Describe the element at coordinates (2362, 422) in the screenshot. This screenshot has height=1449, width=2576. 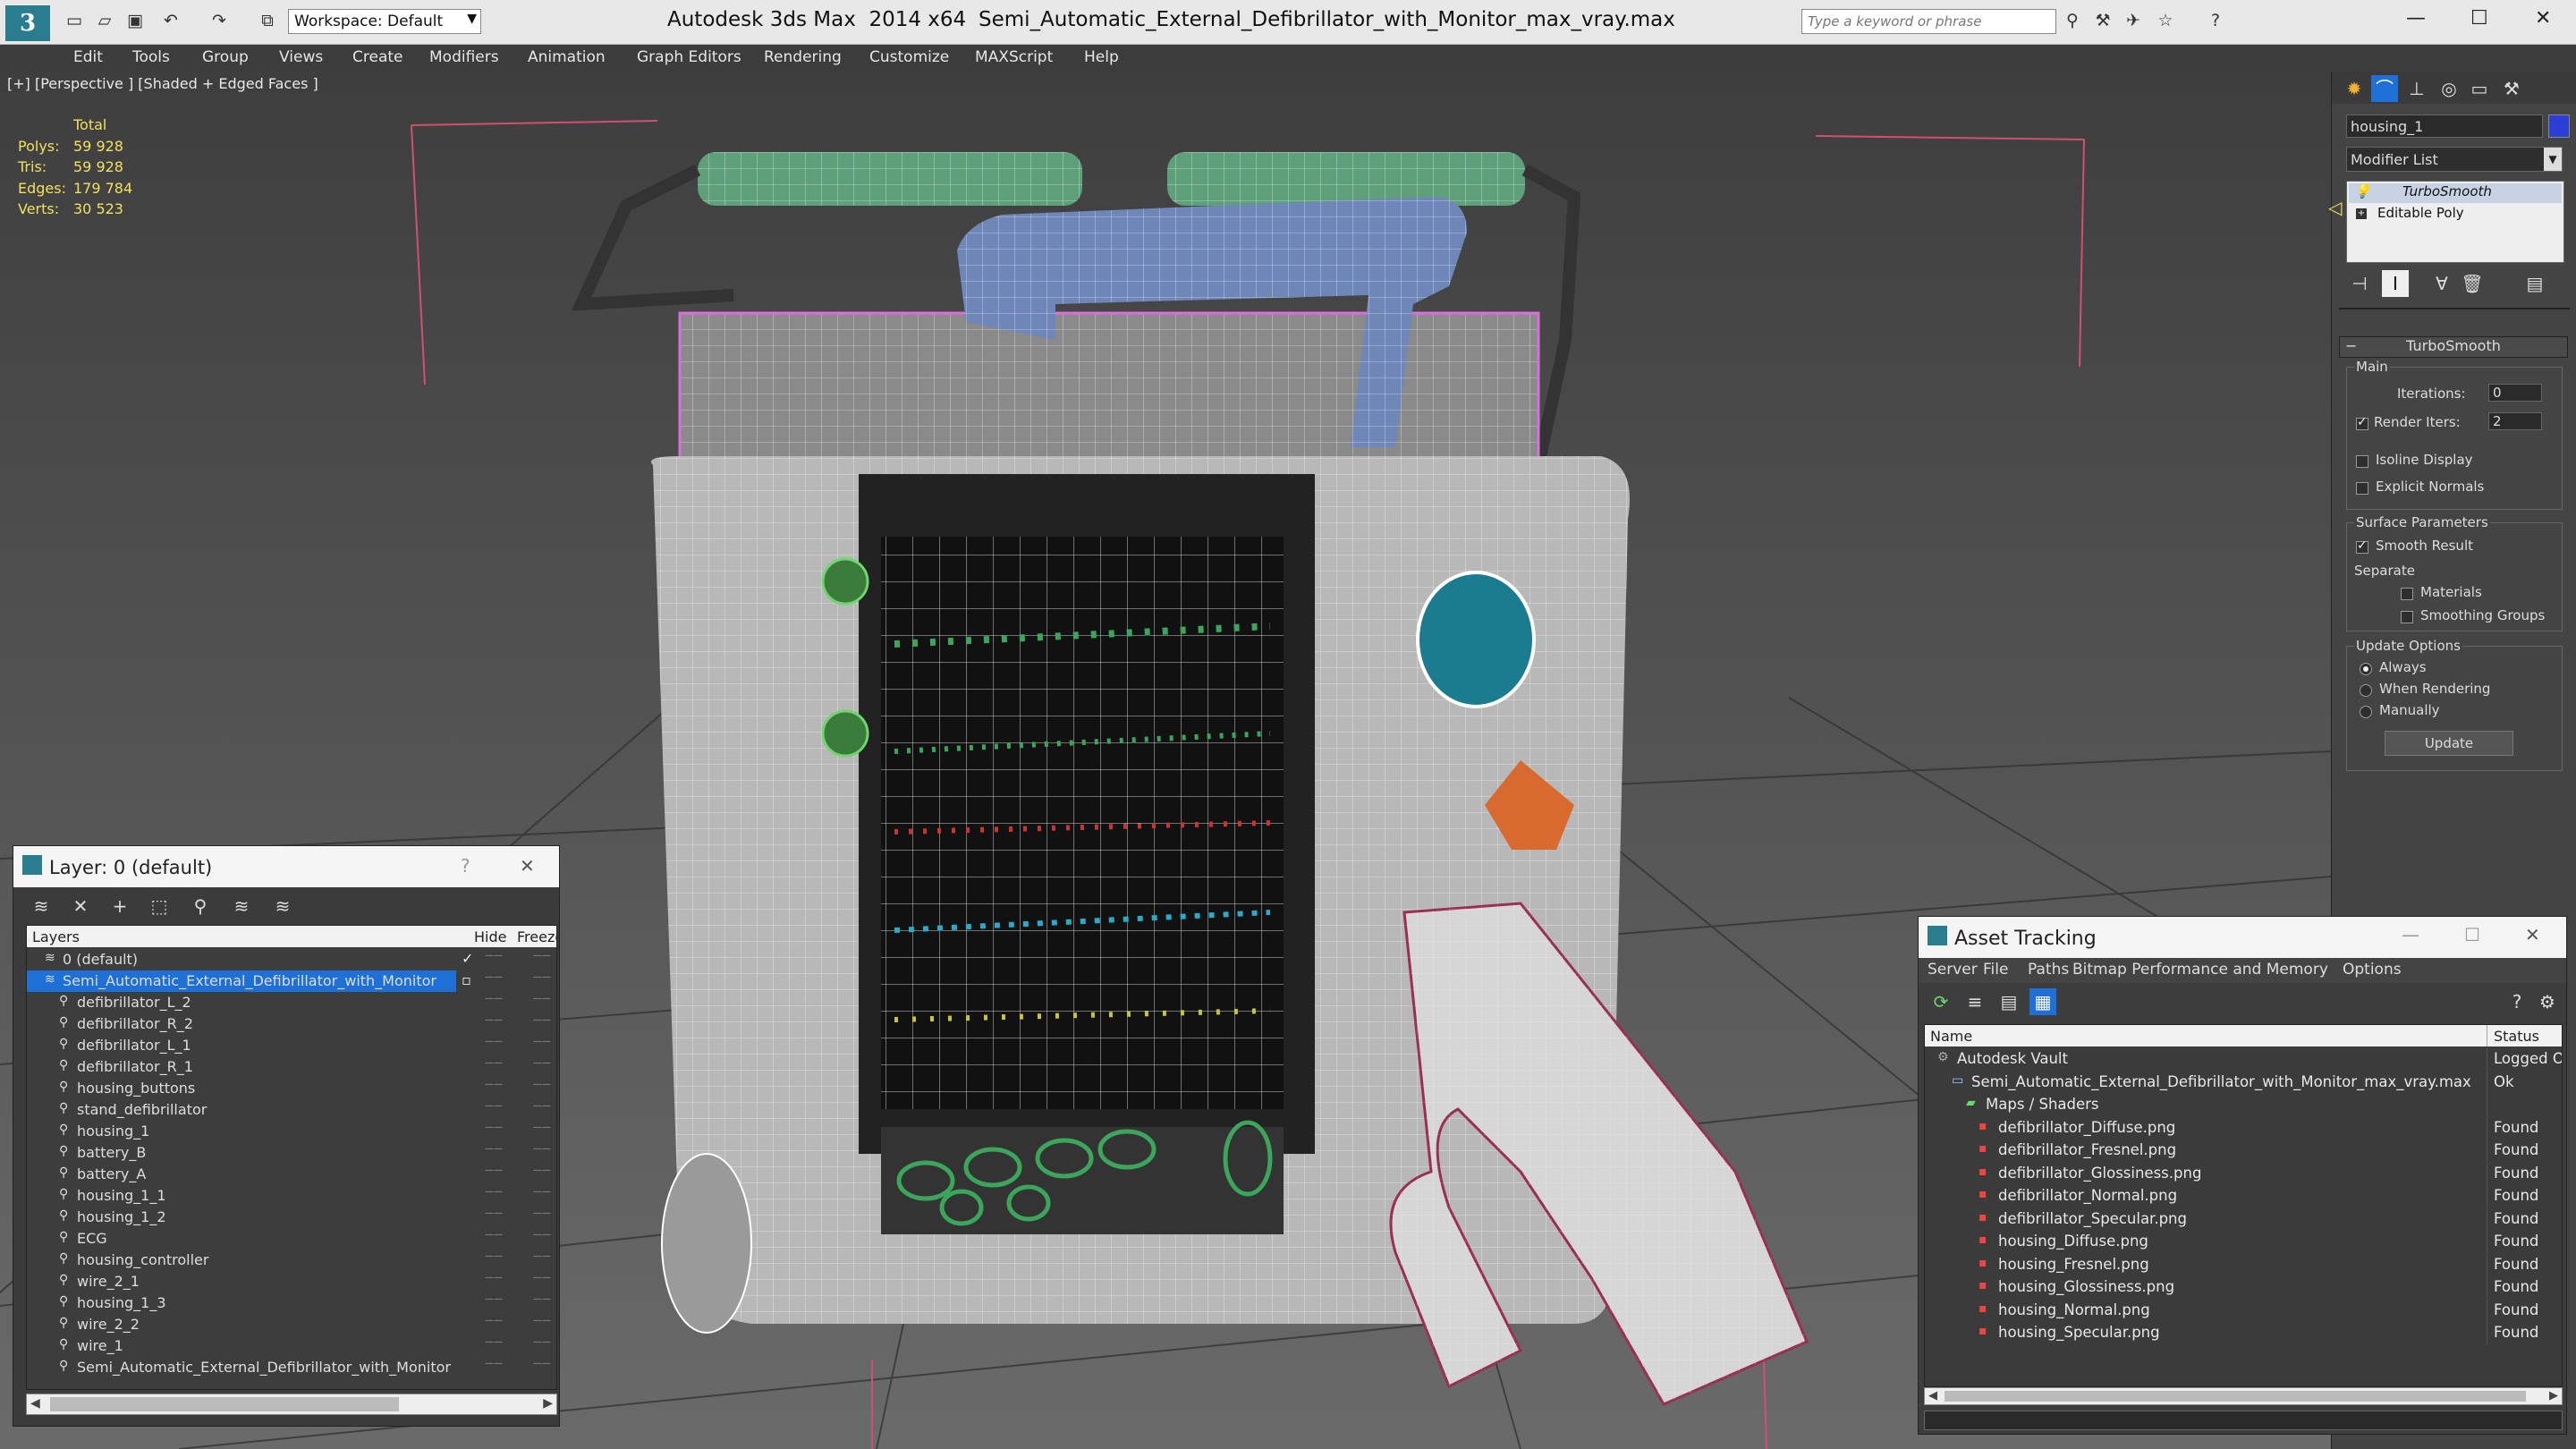
I see `render-iters-checkbox` at that location.